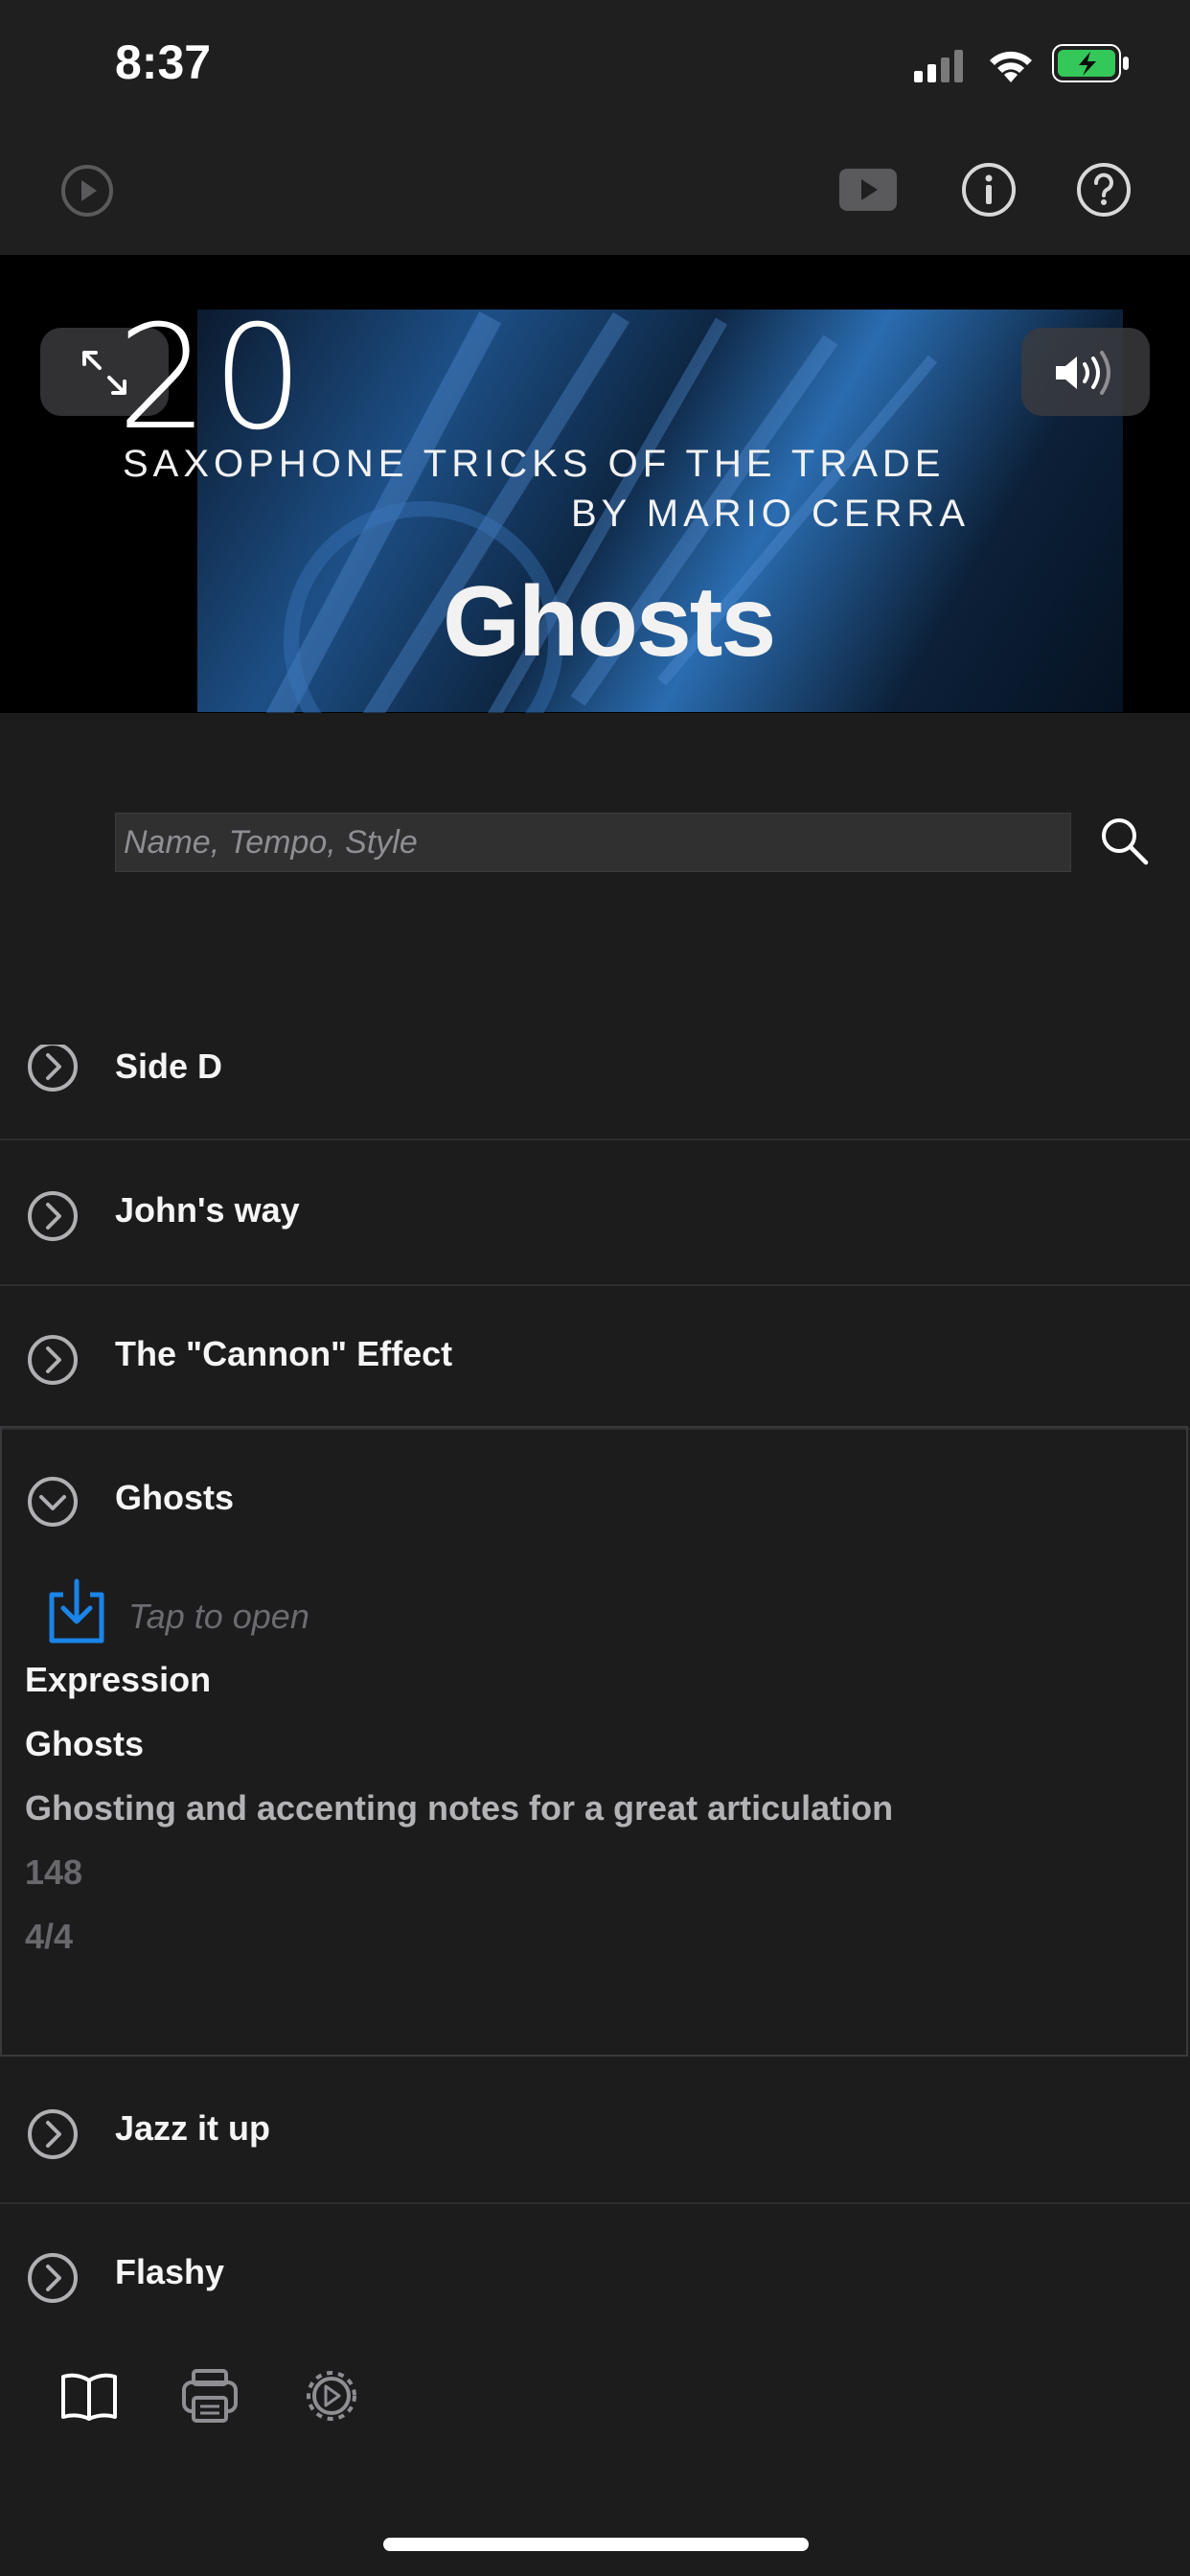  Describe the element at coordinates (85, 1743) in the screenshot. I see `item-name: Ghosts` at that location.